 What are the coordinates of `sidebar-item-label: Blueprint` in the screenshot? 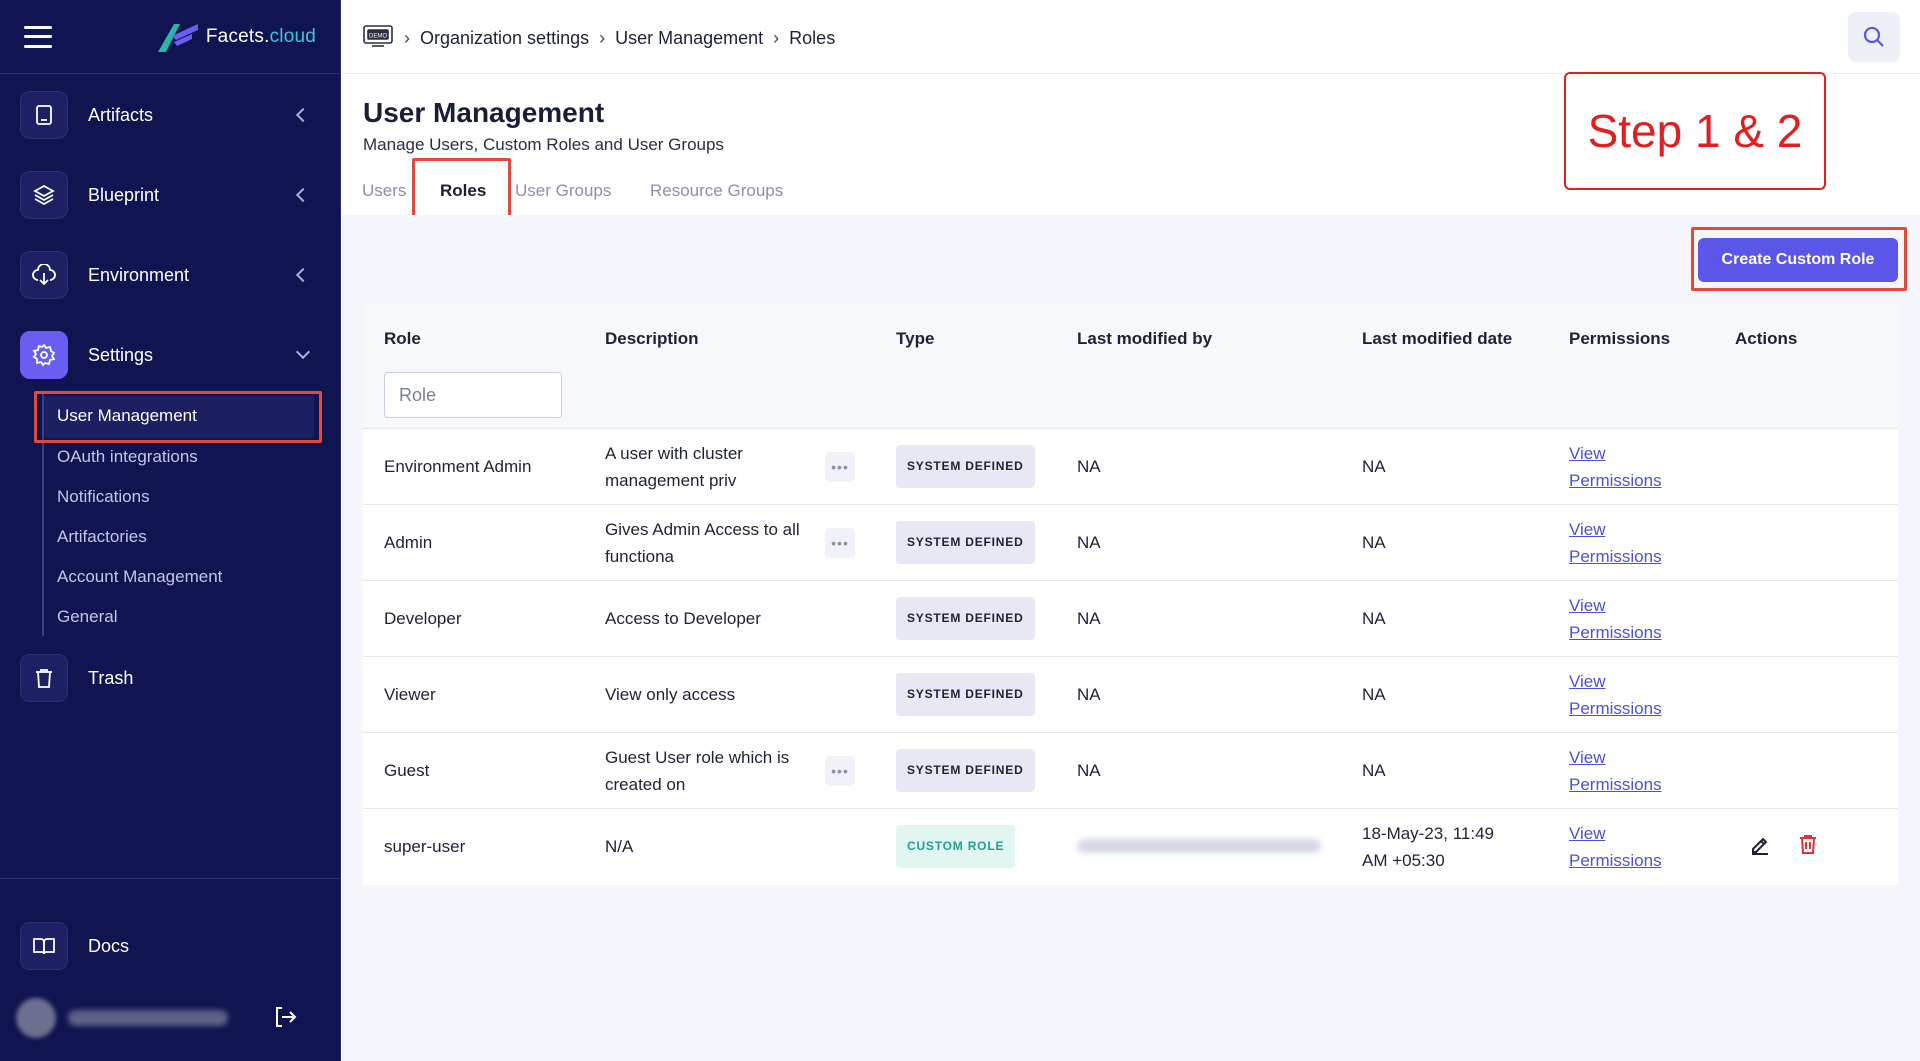 It's located at (124, 194).